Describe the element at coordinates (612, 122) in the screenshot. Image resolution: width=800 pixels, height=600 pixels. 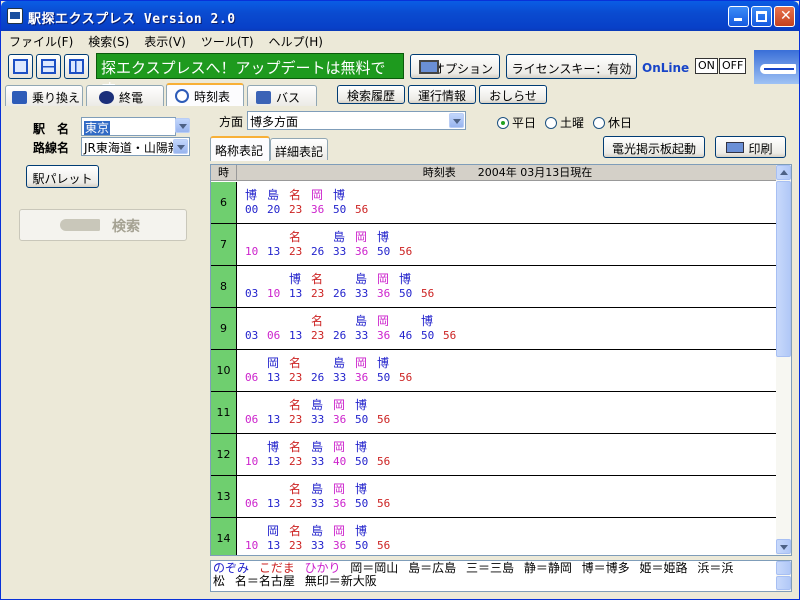
I see `radio-holiday: 休日` at that location.